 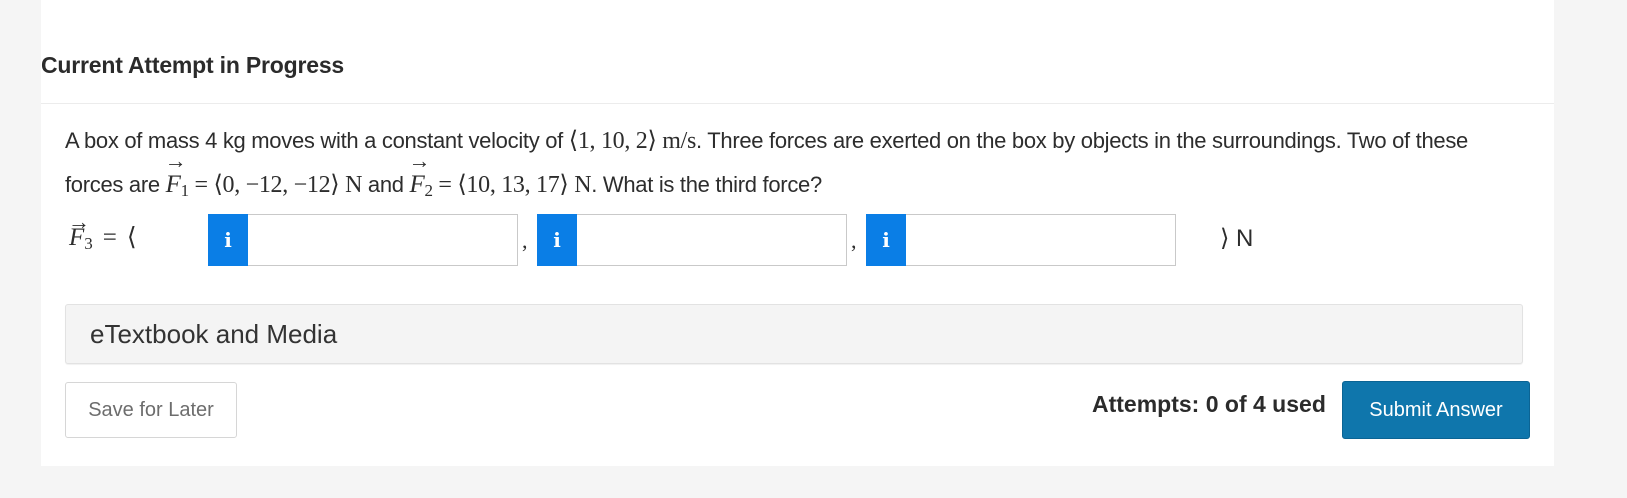 What do you see at coordinates (1209, 404) in the screenshot?
I see `attempts-counter: Attempts: 0 of 4 used` at bounding box center [1209, 404].